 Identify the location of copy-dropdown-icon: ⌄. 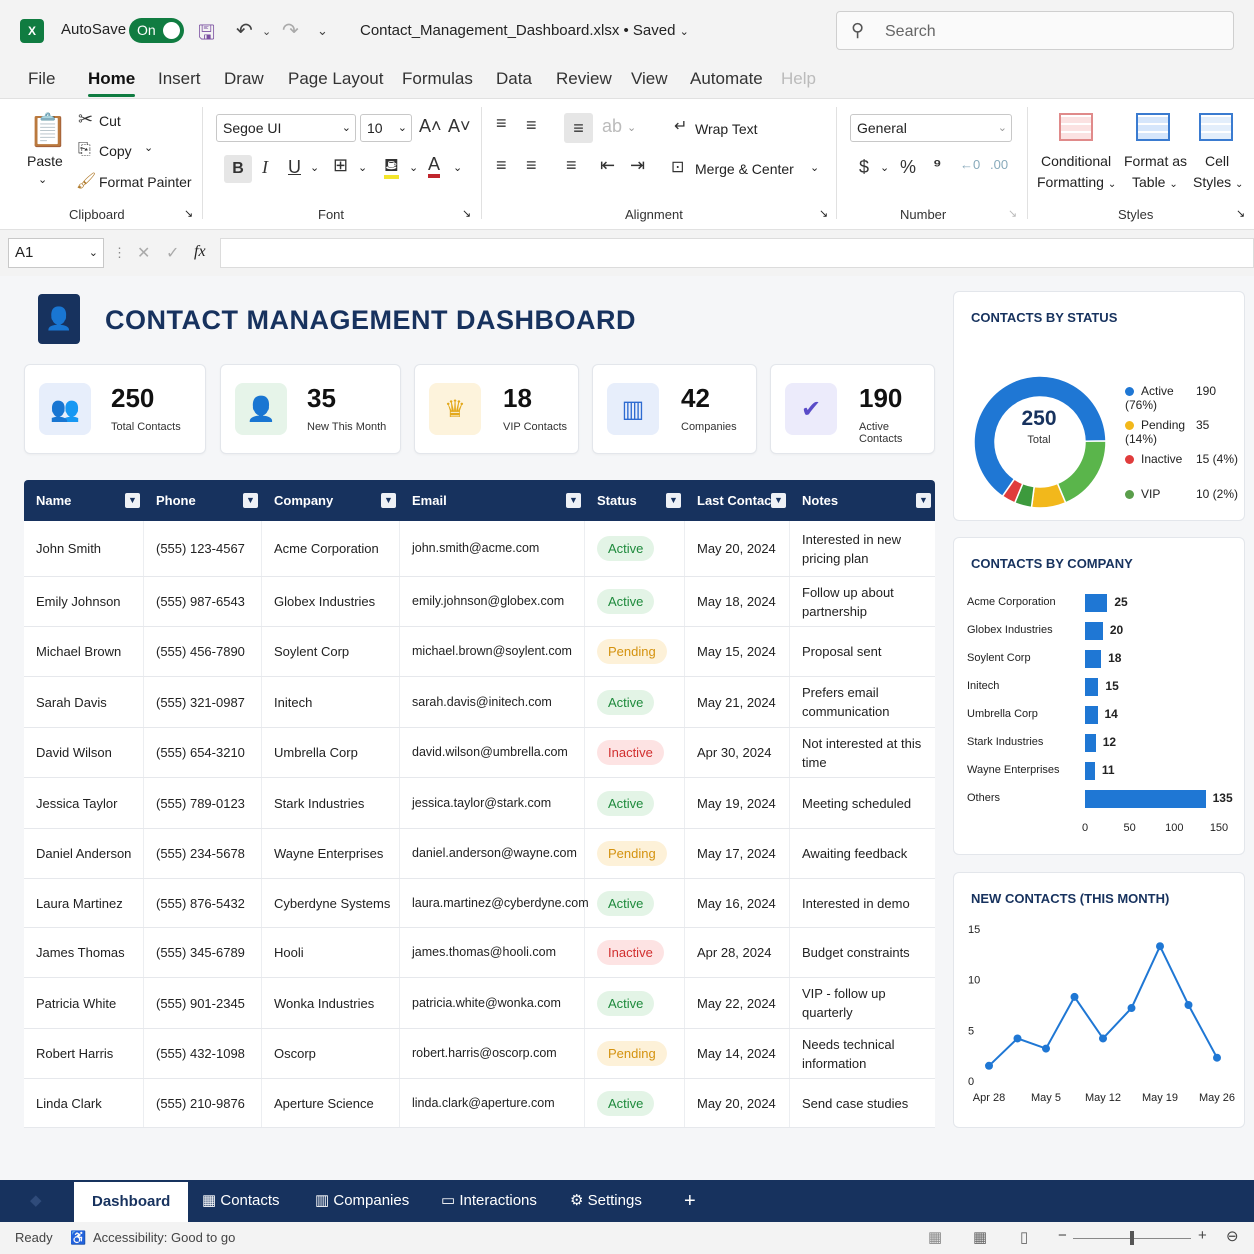
(148, 147).